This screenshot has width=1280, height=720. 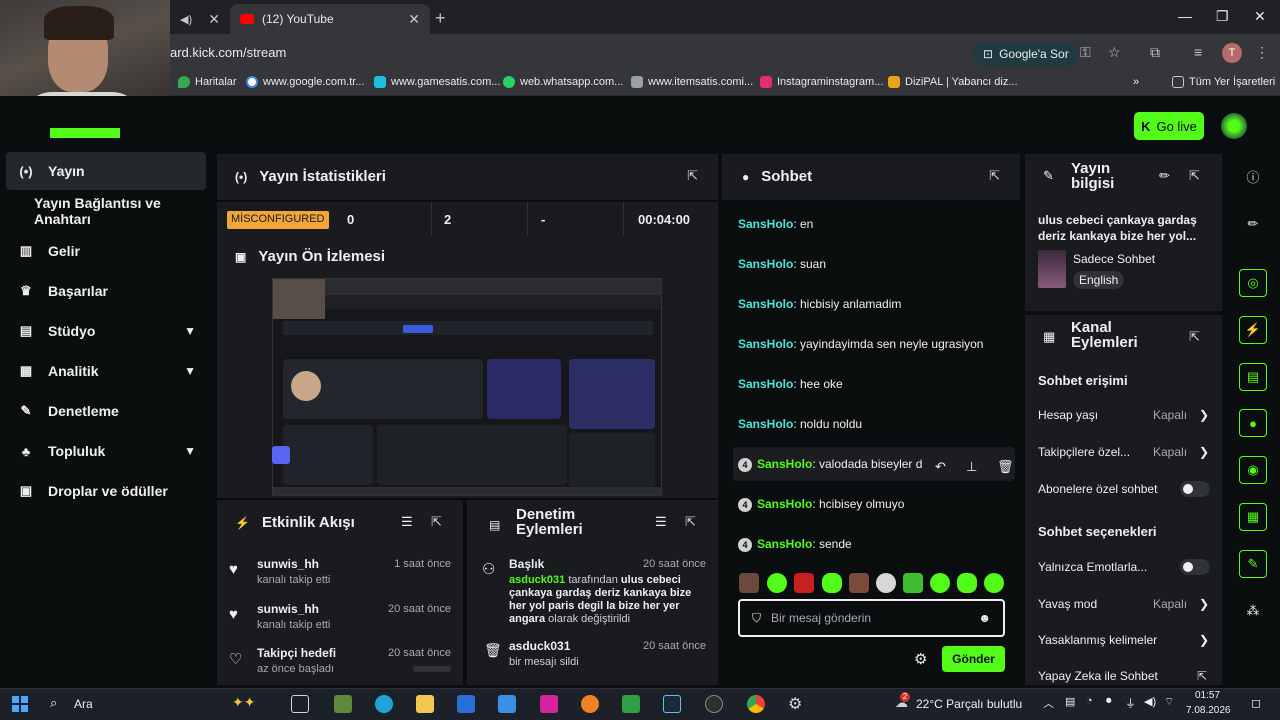 I want to click on add-widget-icon: ⁂, so click(x=1253, y=611).